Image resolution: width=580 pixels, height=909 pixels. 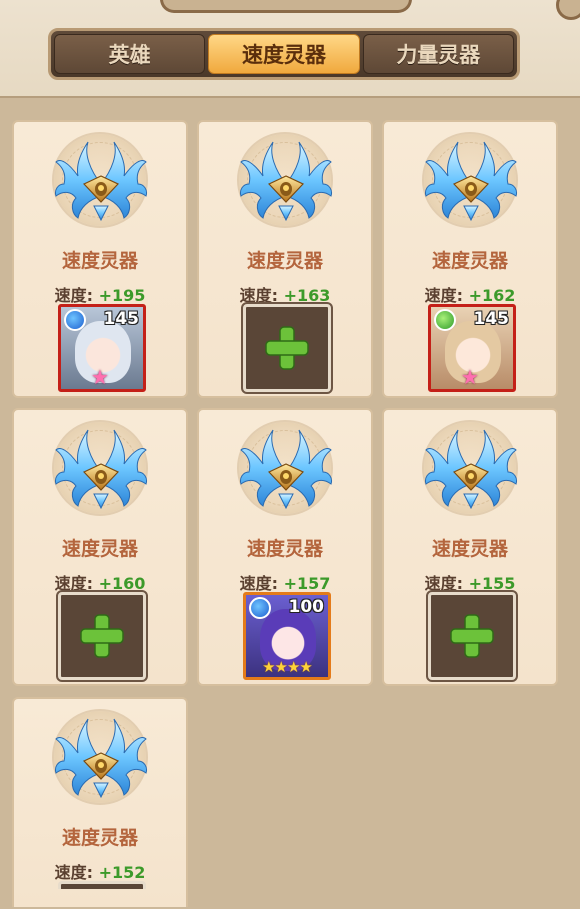 I want to click on stat-value: +162, so click(x=492, y=295).